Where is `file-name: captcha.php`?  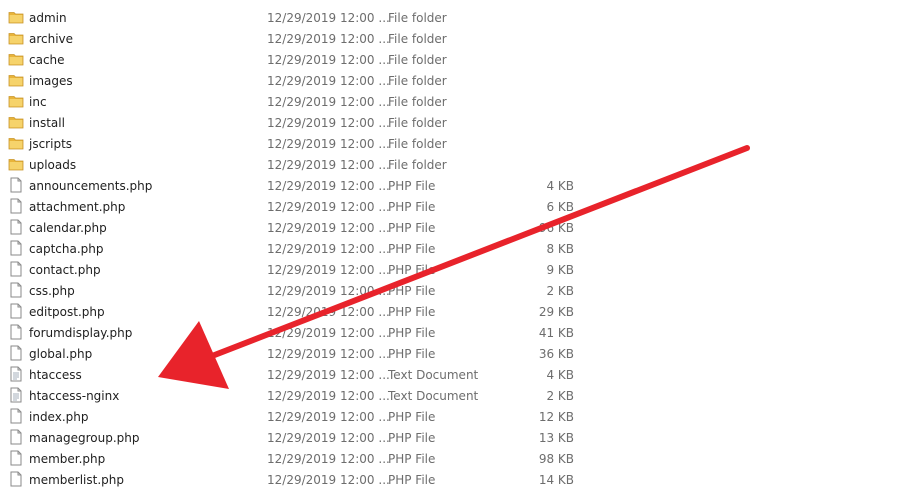 file-name: captcha.php is located at coordinates (66, 249).